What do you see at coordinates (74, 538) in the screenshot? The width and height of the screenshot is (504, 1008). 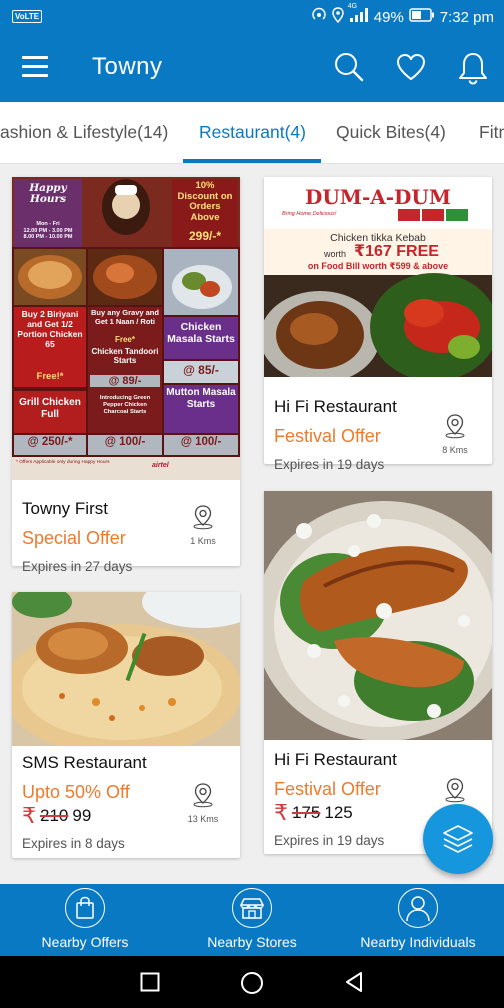 I see `offer-label: Special Offer` at bounding box center [74, 538].